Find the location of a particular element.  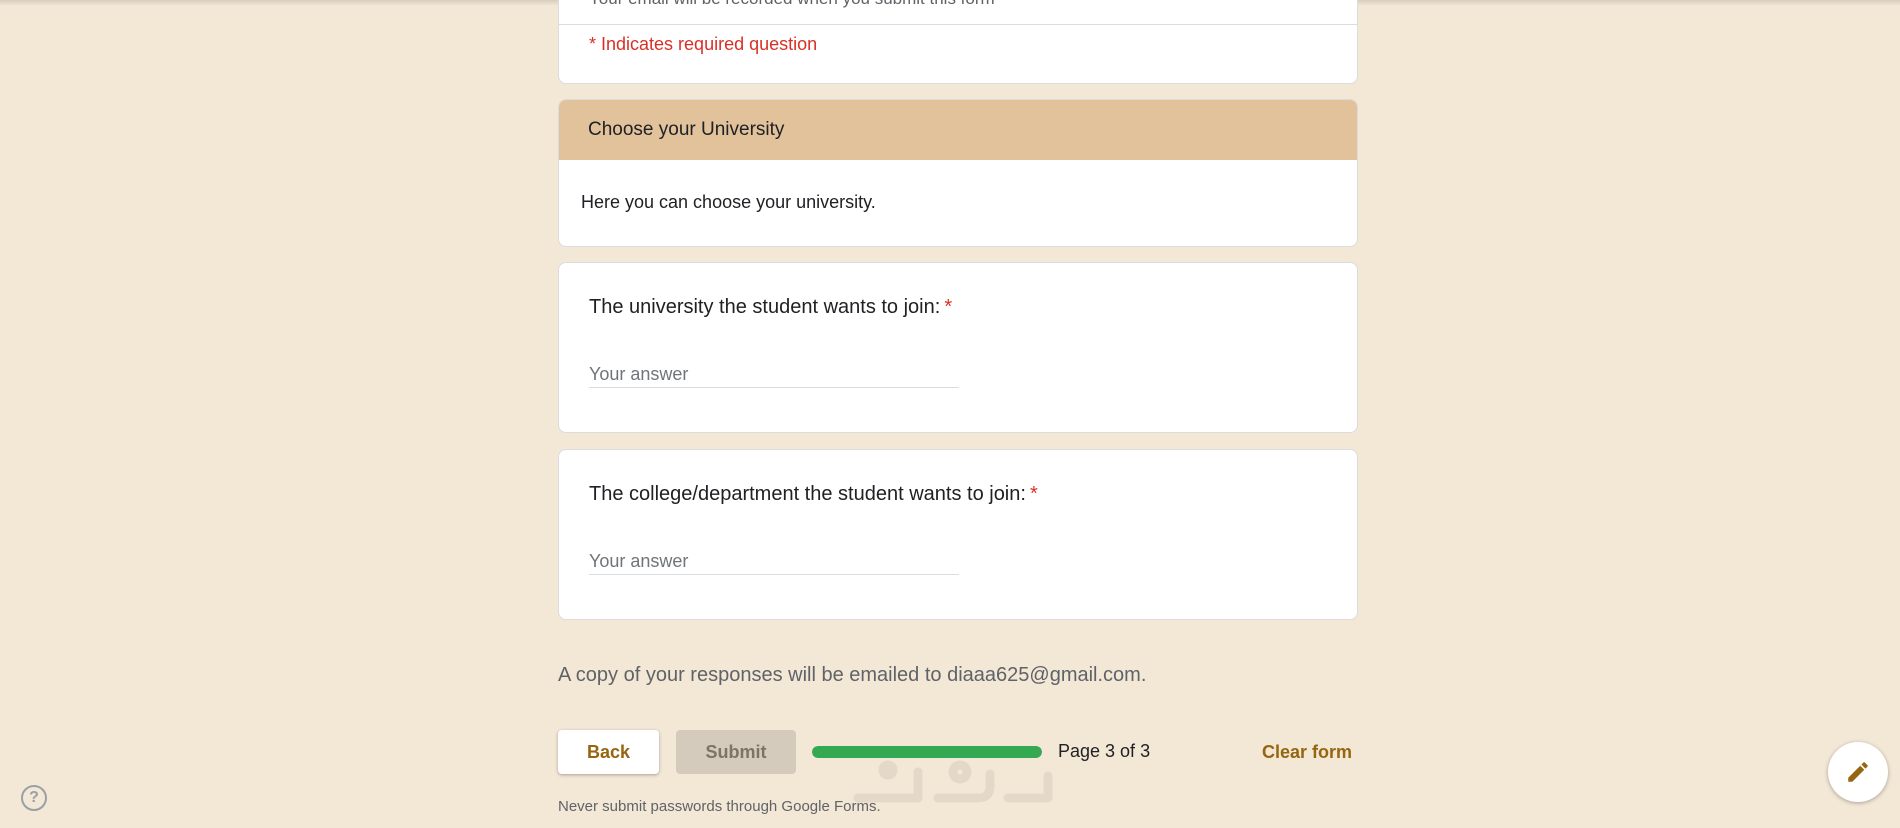

back-button: Back is located at coordinates (608, 752).